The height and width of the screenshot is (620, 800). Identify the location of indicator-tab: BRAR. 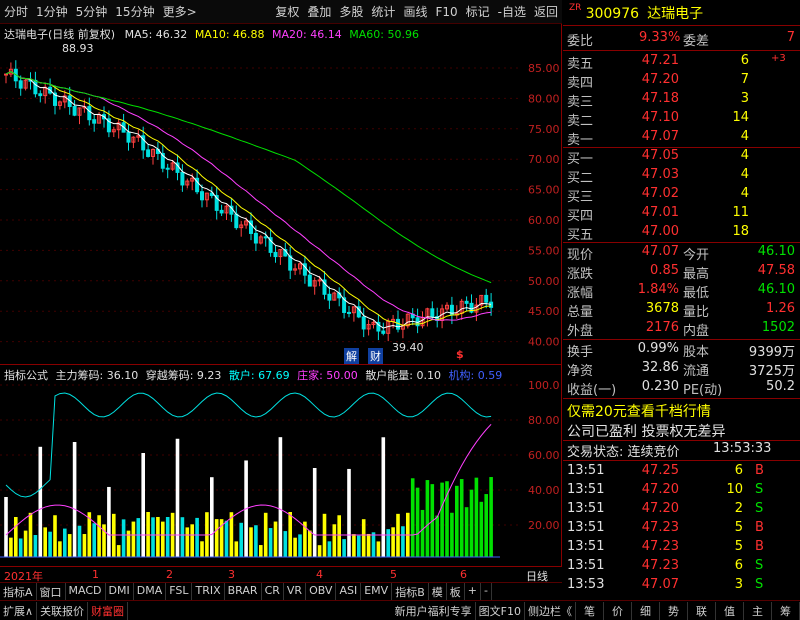
(243, 591).